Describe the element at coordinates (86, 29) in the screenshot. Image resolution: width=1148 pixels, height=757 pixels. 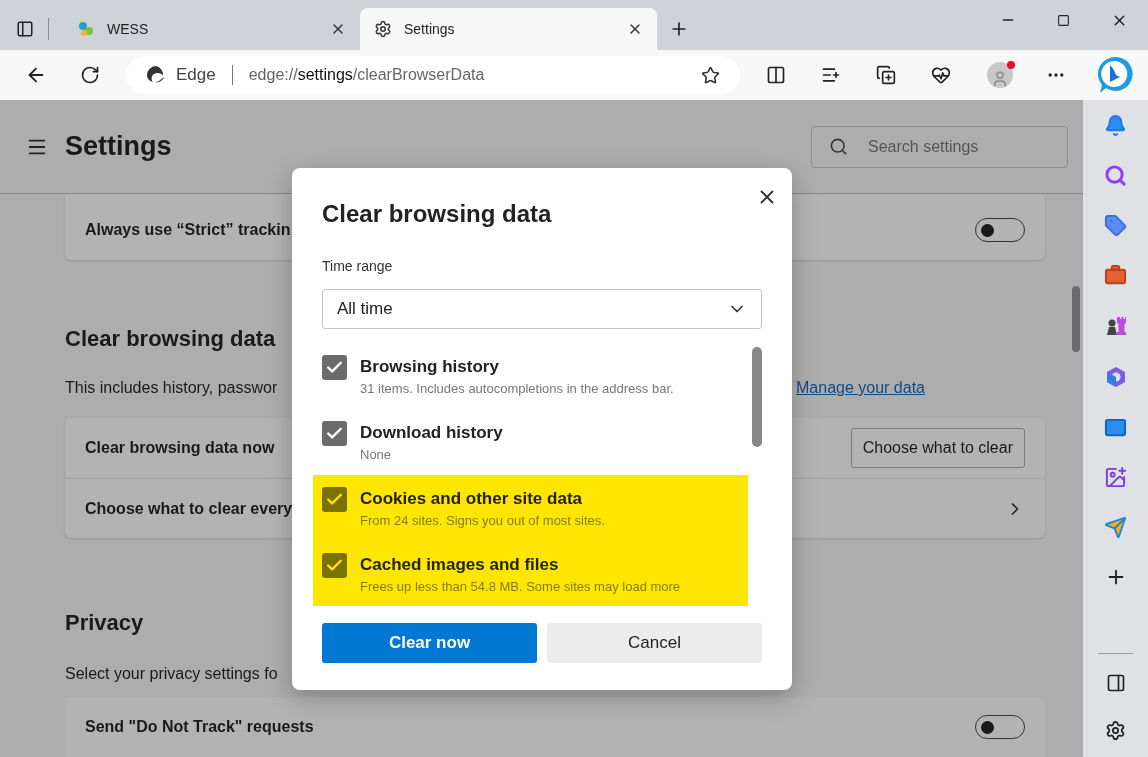
I see `site-favicon` at that location.